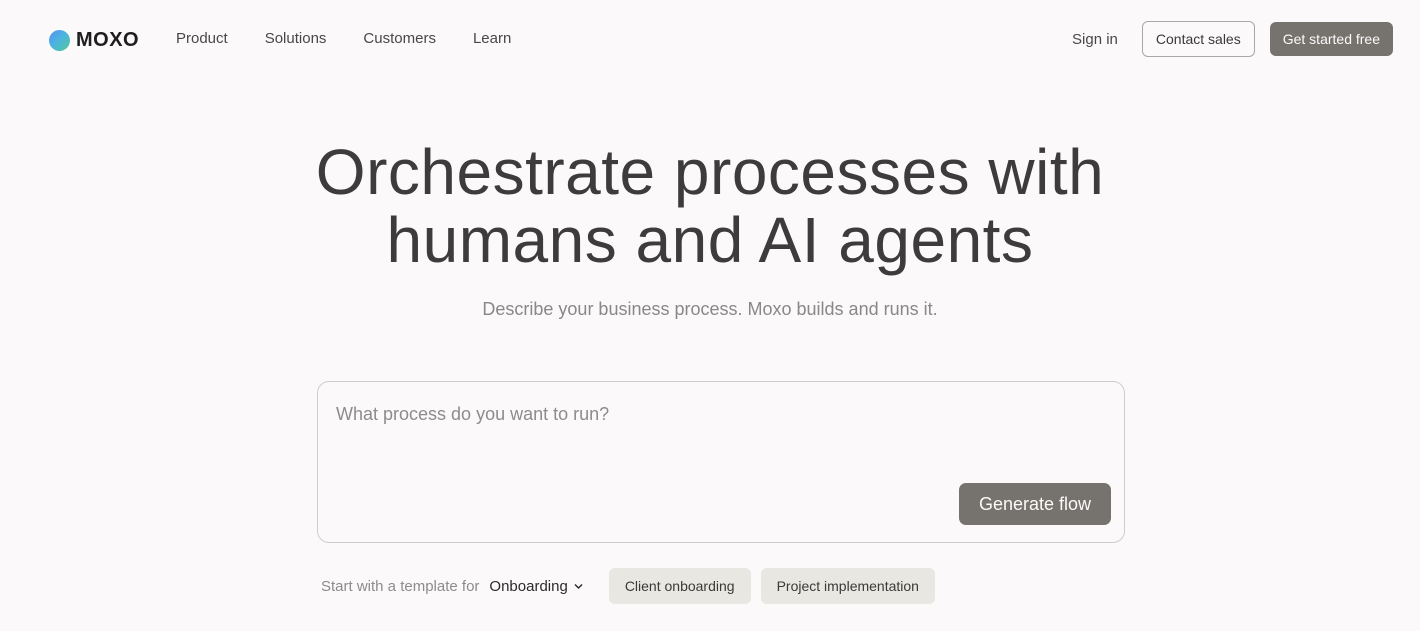  What do you see at coordinates (1198, 39) in the screenshot?
I see `contact-sales-button: Contact sales` at bounding box center [1198, 39].